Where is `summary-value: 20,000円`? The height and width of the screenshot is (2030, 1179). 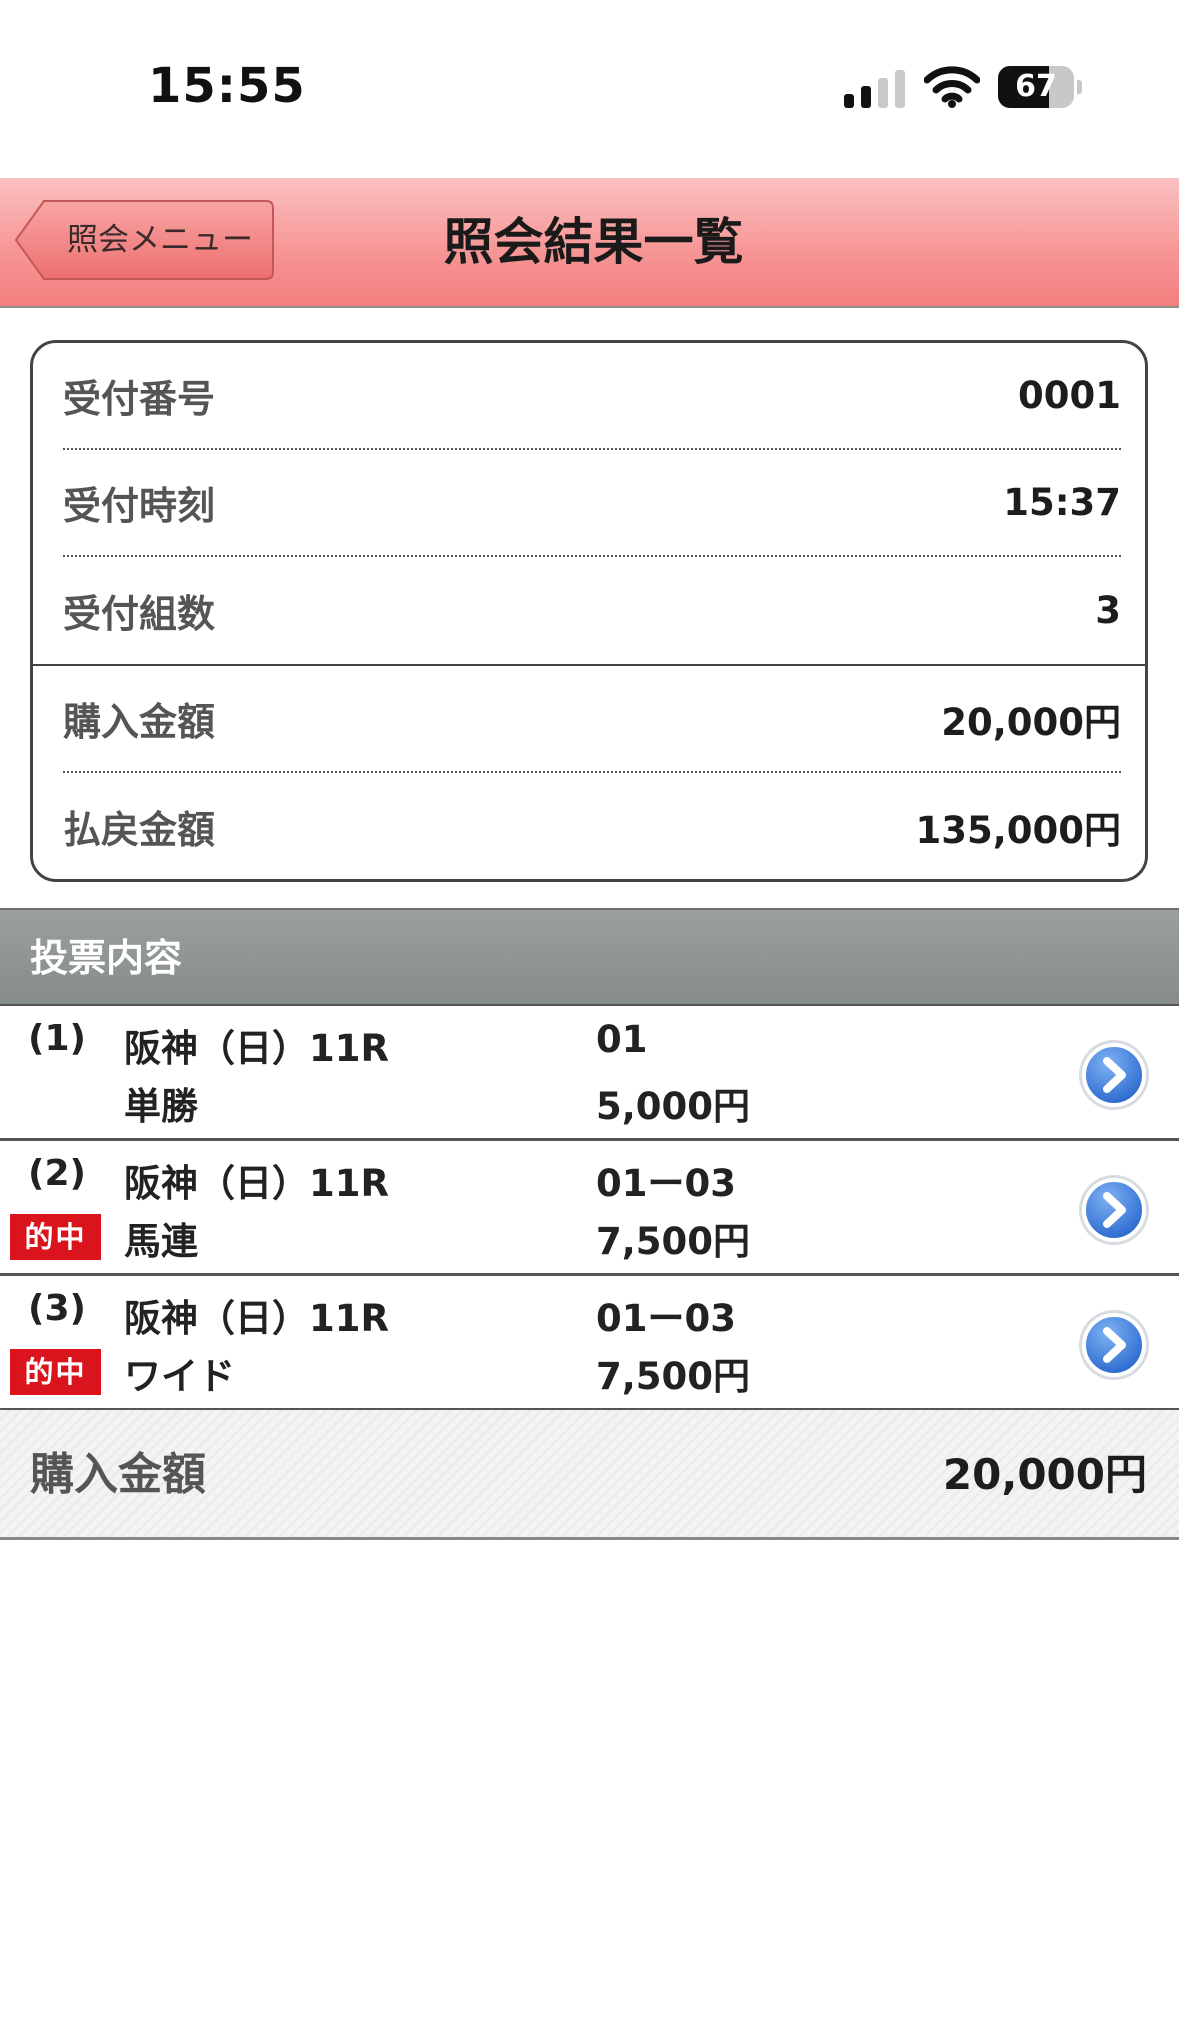
summary-value: 20,000円 is located at coordinates (1031, 722).